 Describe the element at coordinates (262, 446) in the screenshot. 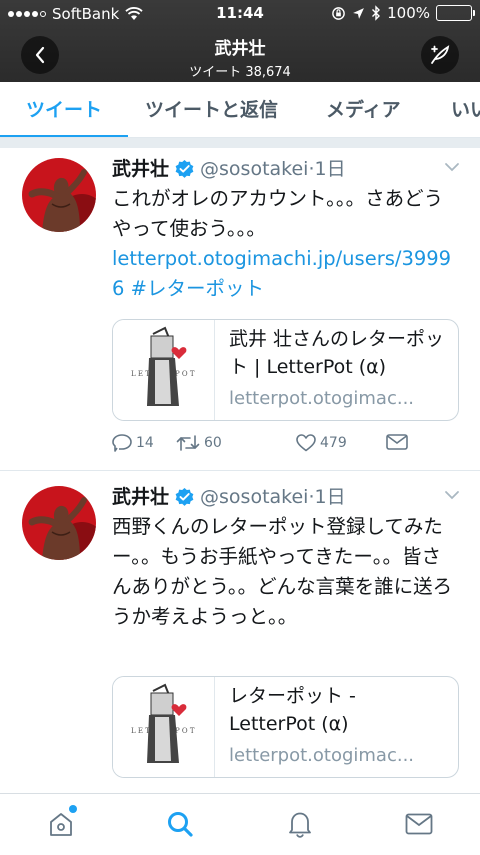

I see `tweet-actions: 14 60 479` at that location.